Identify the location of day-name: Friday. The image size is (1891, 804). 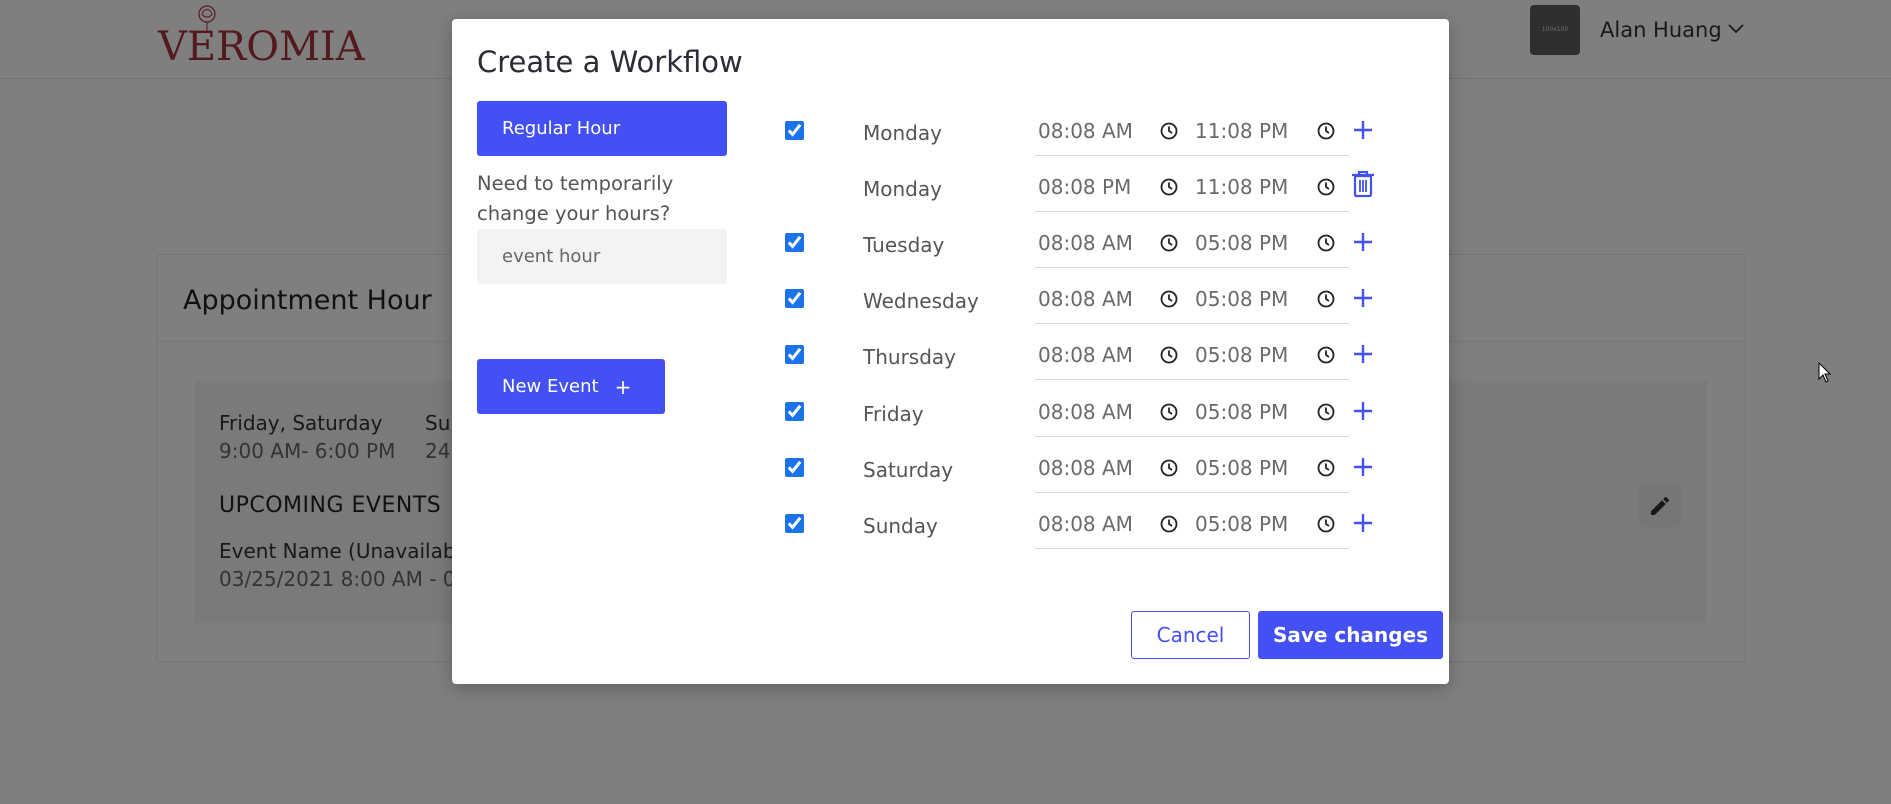
(893, 414).